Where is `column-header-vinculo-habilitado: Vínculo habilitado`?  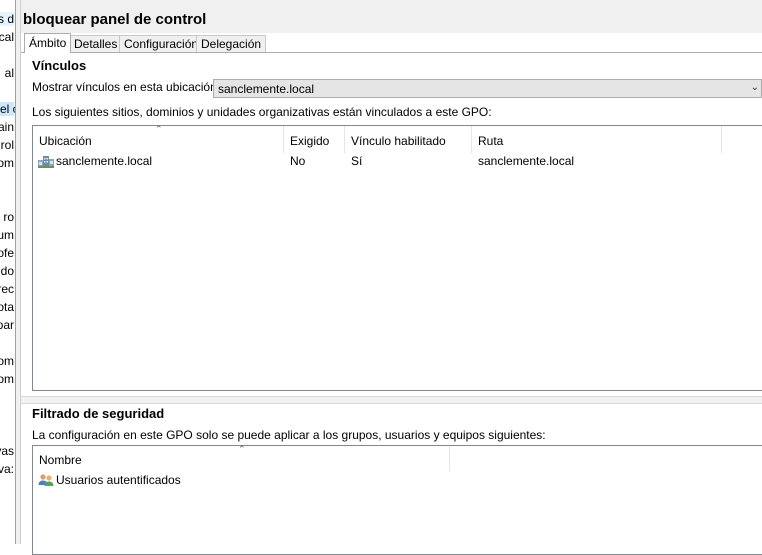
column-header-vinculo-habilitado: Vínculo habilitado is located at coordinates (408, 139).